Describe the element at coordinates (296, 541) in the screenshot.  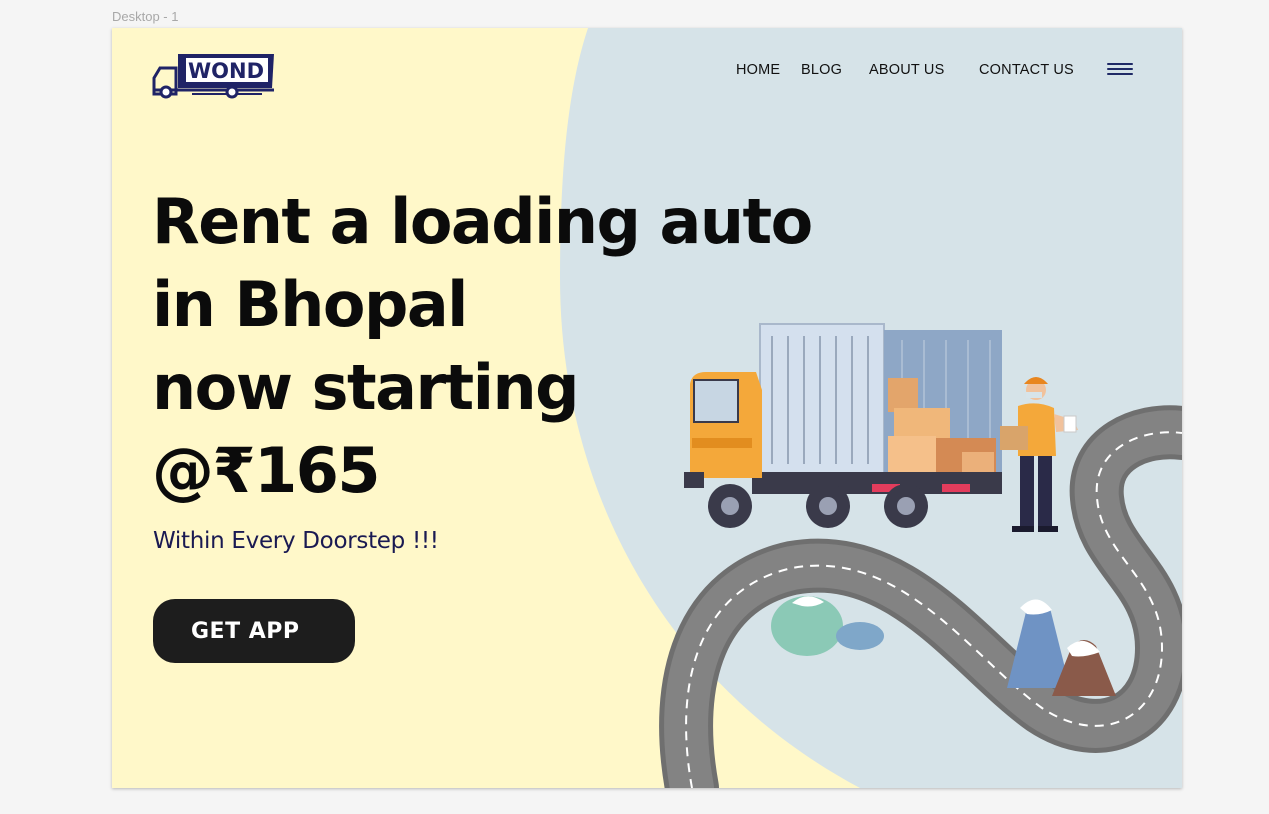
I see `hero-tagline: Within Every Doorstep !!!` at that location.